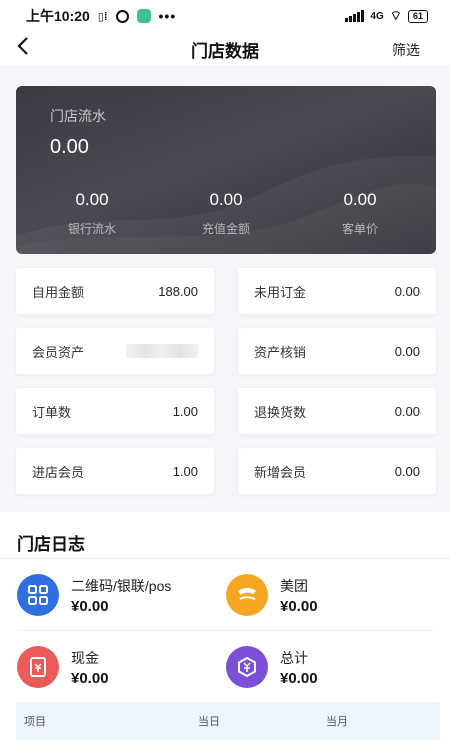  What do you see at coordinates (355, 16) in the screenshot?
I see `signal-icon` at bounding box center [355, 16].